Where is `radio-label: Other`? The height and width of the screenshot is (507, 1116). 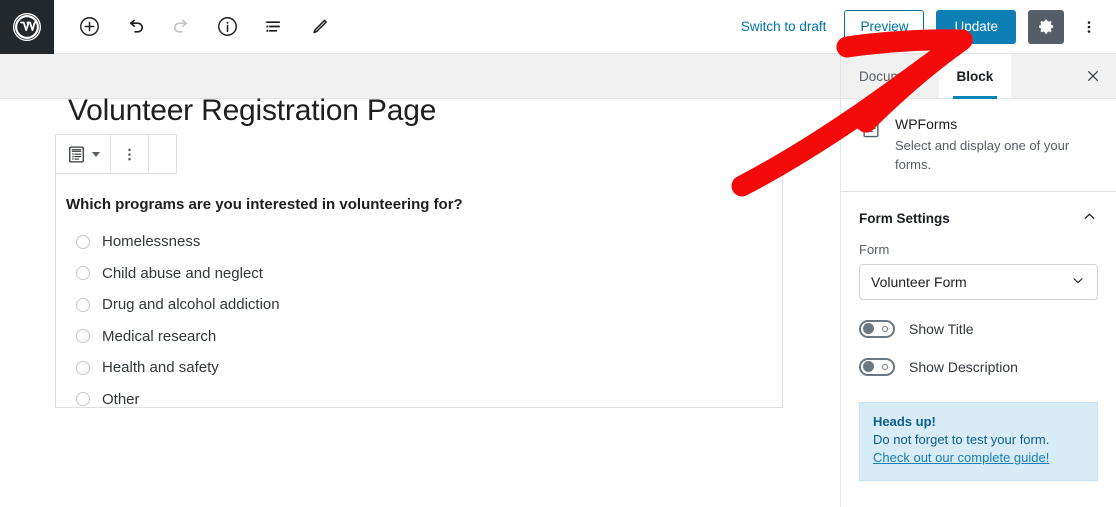
radio-label: Other is located at coordinates (121, 399).